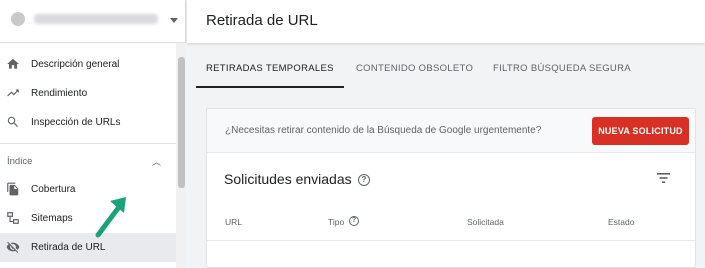 Image resolution: width=705 pixels, height=268 pixels. I want to click on sidebar-item-label: Descripción general, so click(75, 64).